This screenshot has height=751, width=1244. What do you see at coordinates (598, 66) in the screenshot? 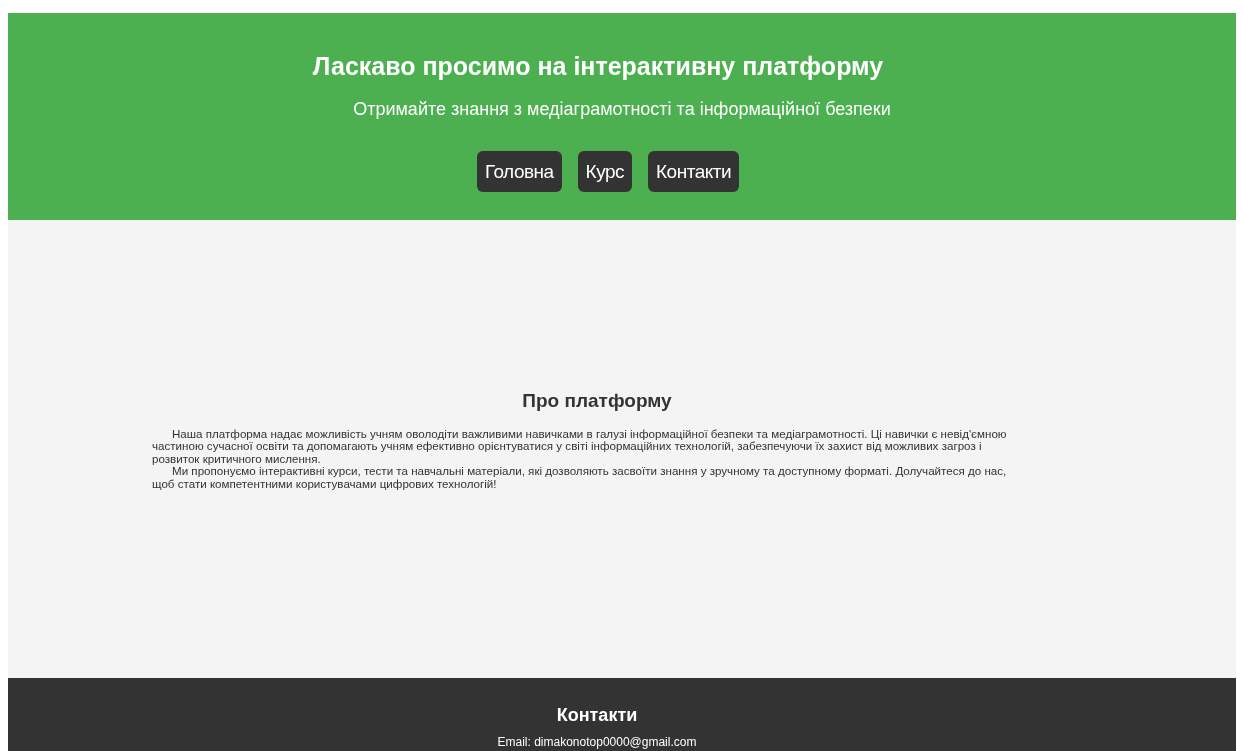
I see `page-title: Ласкаво просимо на інтерактивну платформу` at bounding box center [598, 66].